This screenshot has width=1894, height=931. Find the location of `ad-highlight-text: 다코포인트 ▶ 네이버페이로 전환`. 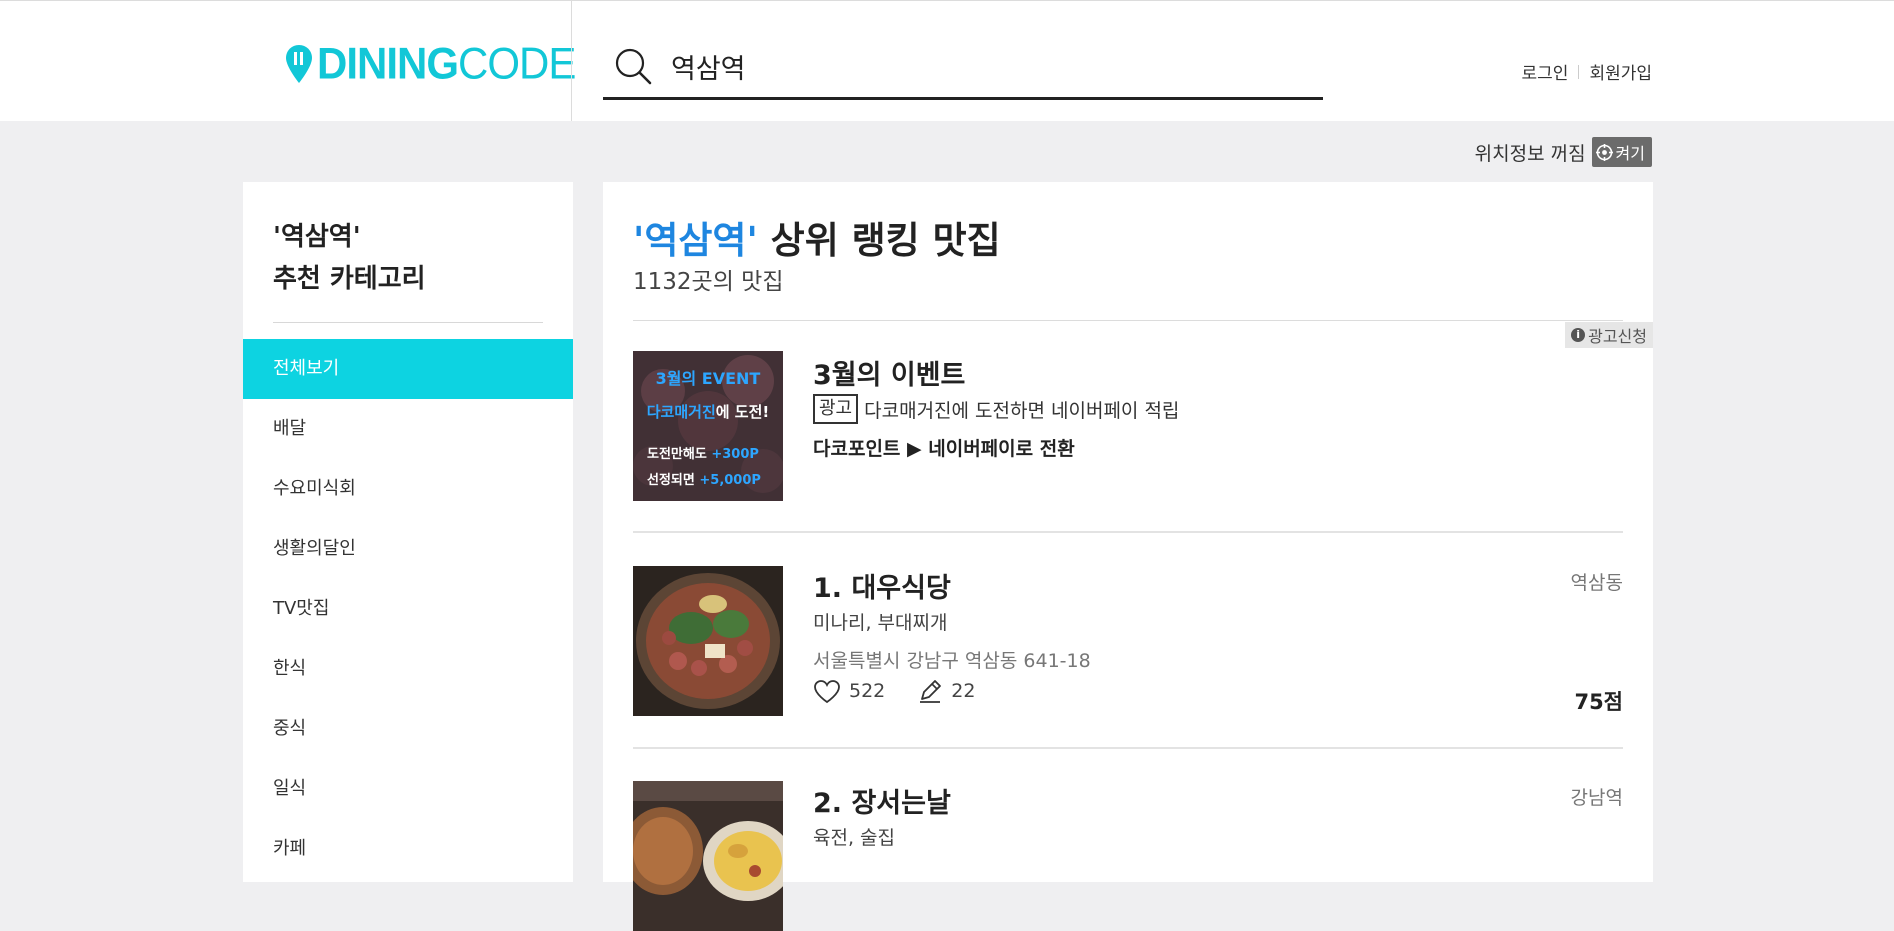

ad-highlight-text: 다코포인트 ▶ 네이버페이로 전환 is located at coordinates (944, 449).